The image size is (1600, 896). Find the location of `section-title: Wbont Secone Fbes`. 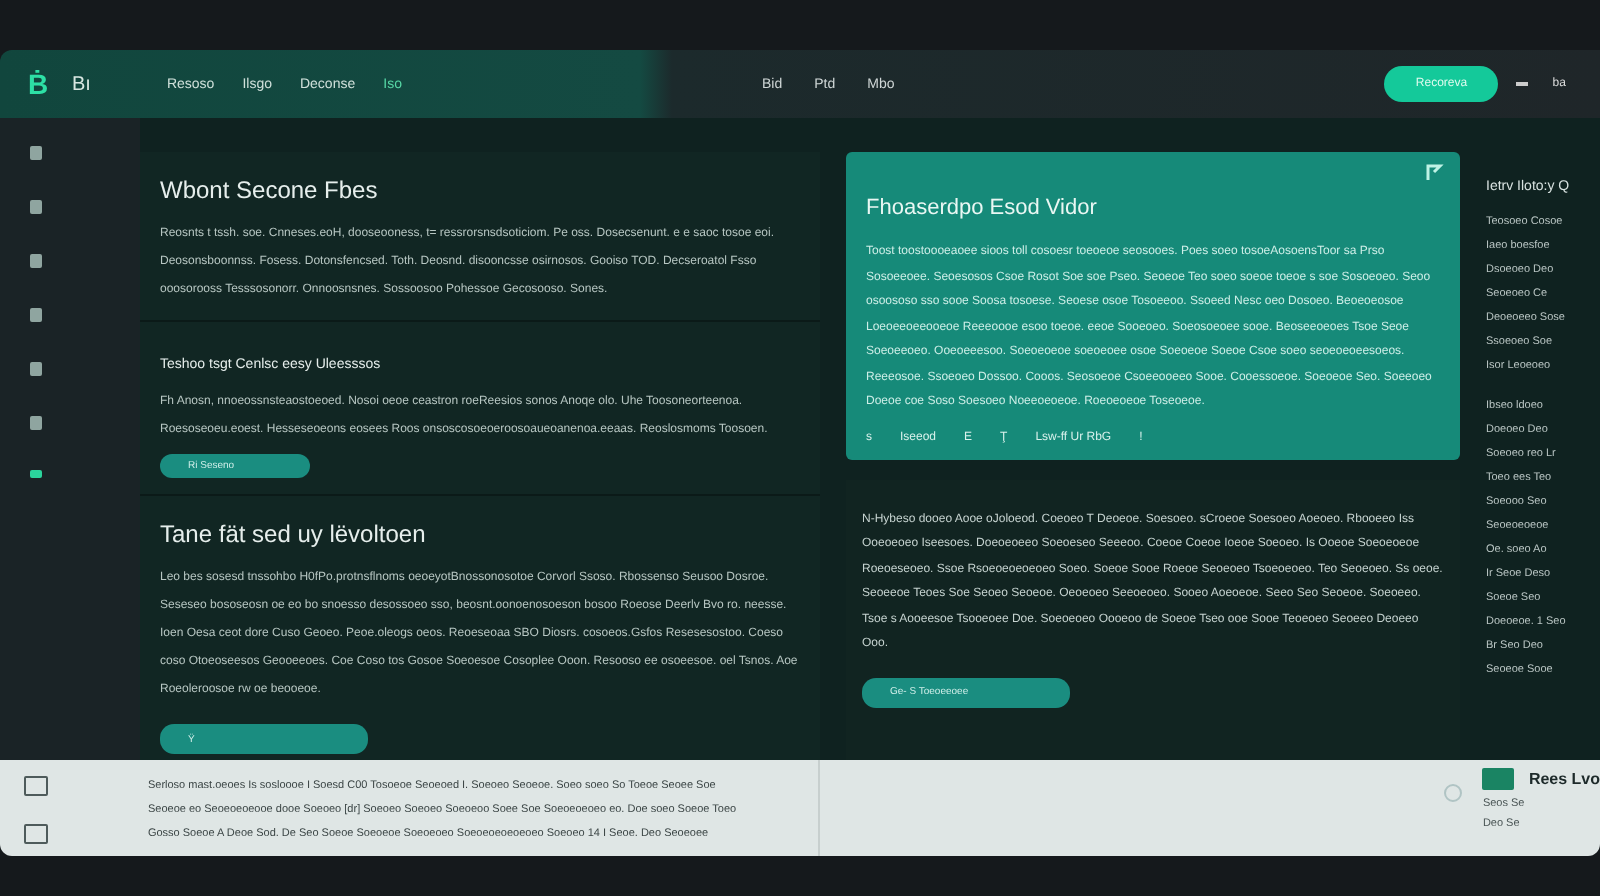

section-title: Wbont Secone Fbes is located at coordinates (270, 190).